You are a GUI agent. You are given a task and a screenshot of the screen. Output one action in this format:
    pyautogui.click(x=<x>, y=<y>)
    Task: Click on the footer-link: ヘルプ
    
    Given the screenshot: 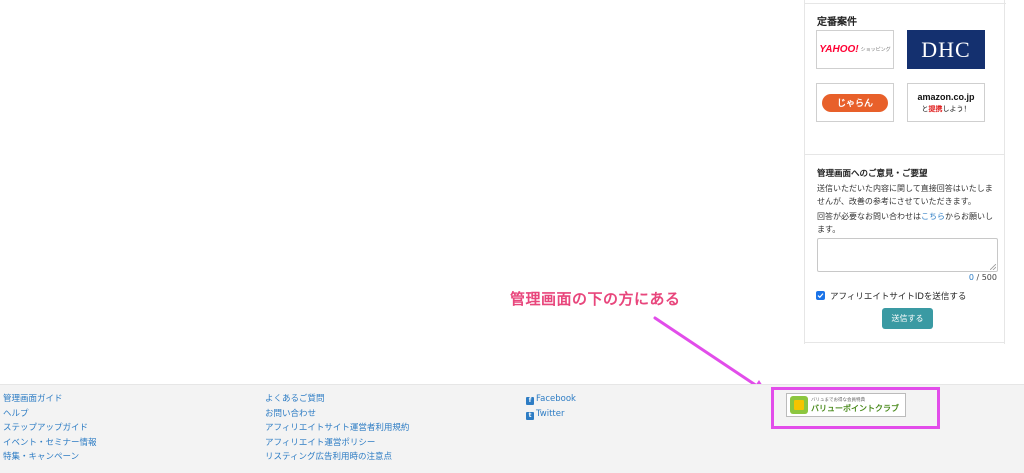 What is the action you would take?
    pyautogui.click(x=50, y=414)
    